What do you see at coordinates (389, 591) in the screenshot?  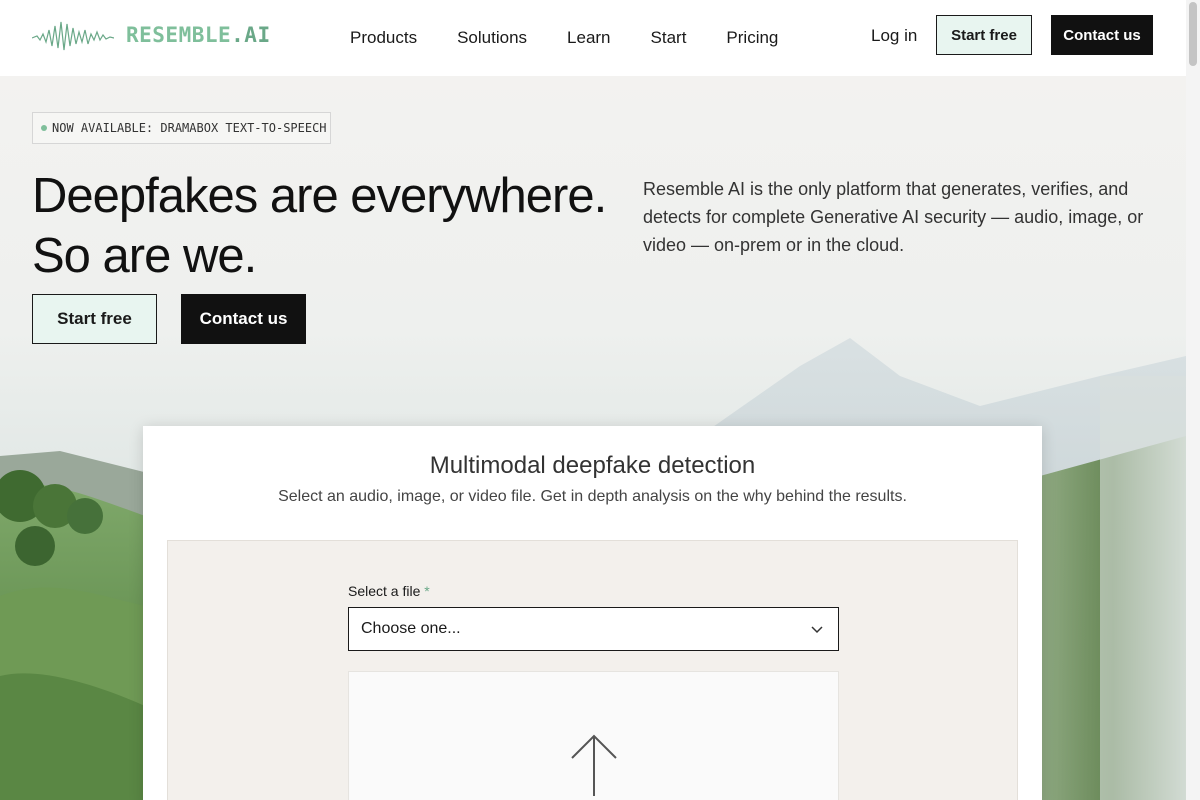 I see `file-field-label: Select a file *` at bounding box center [389, 591].